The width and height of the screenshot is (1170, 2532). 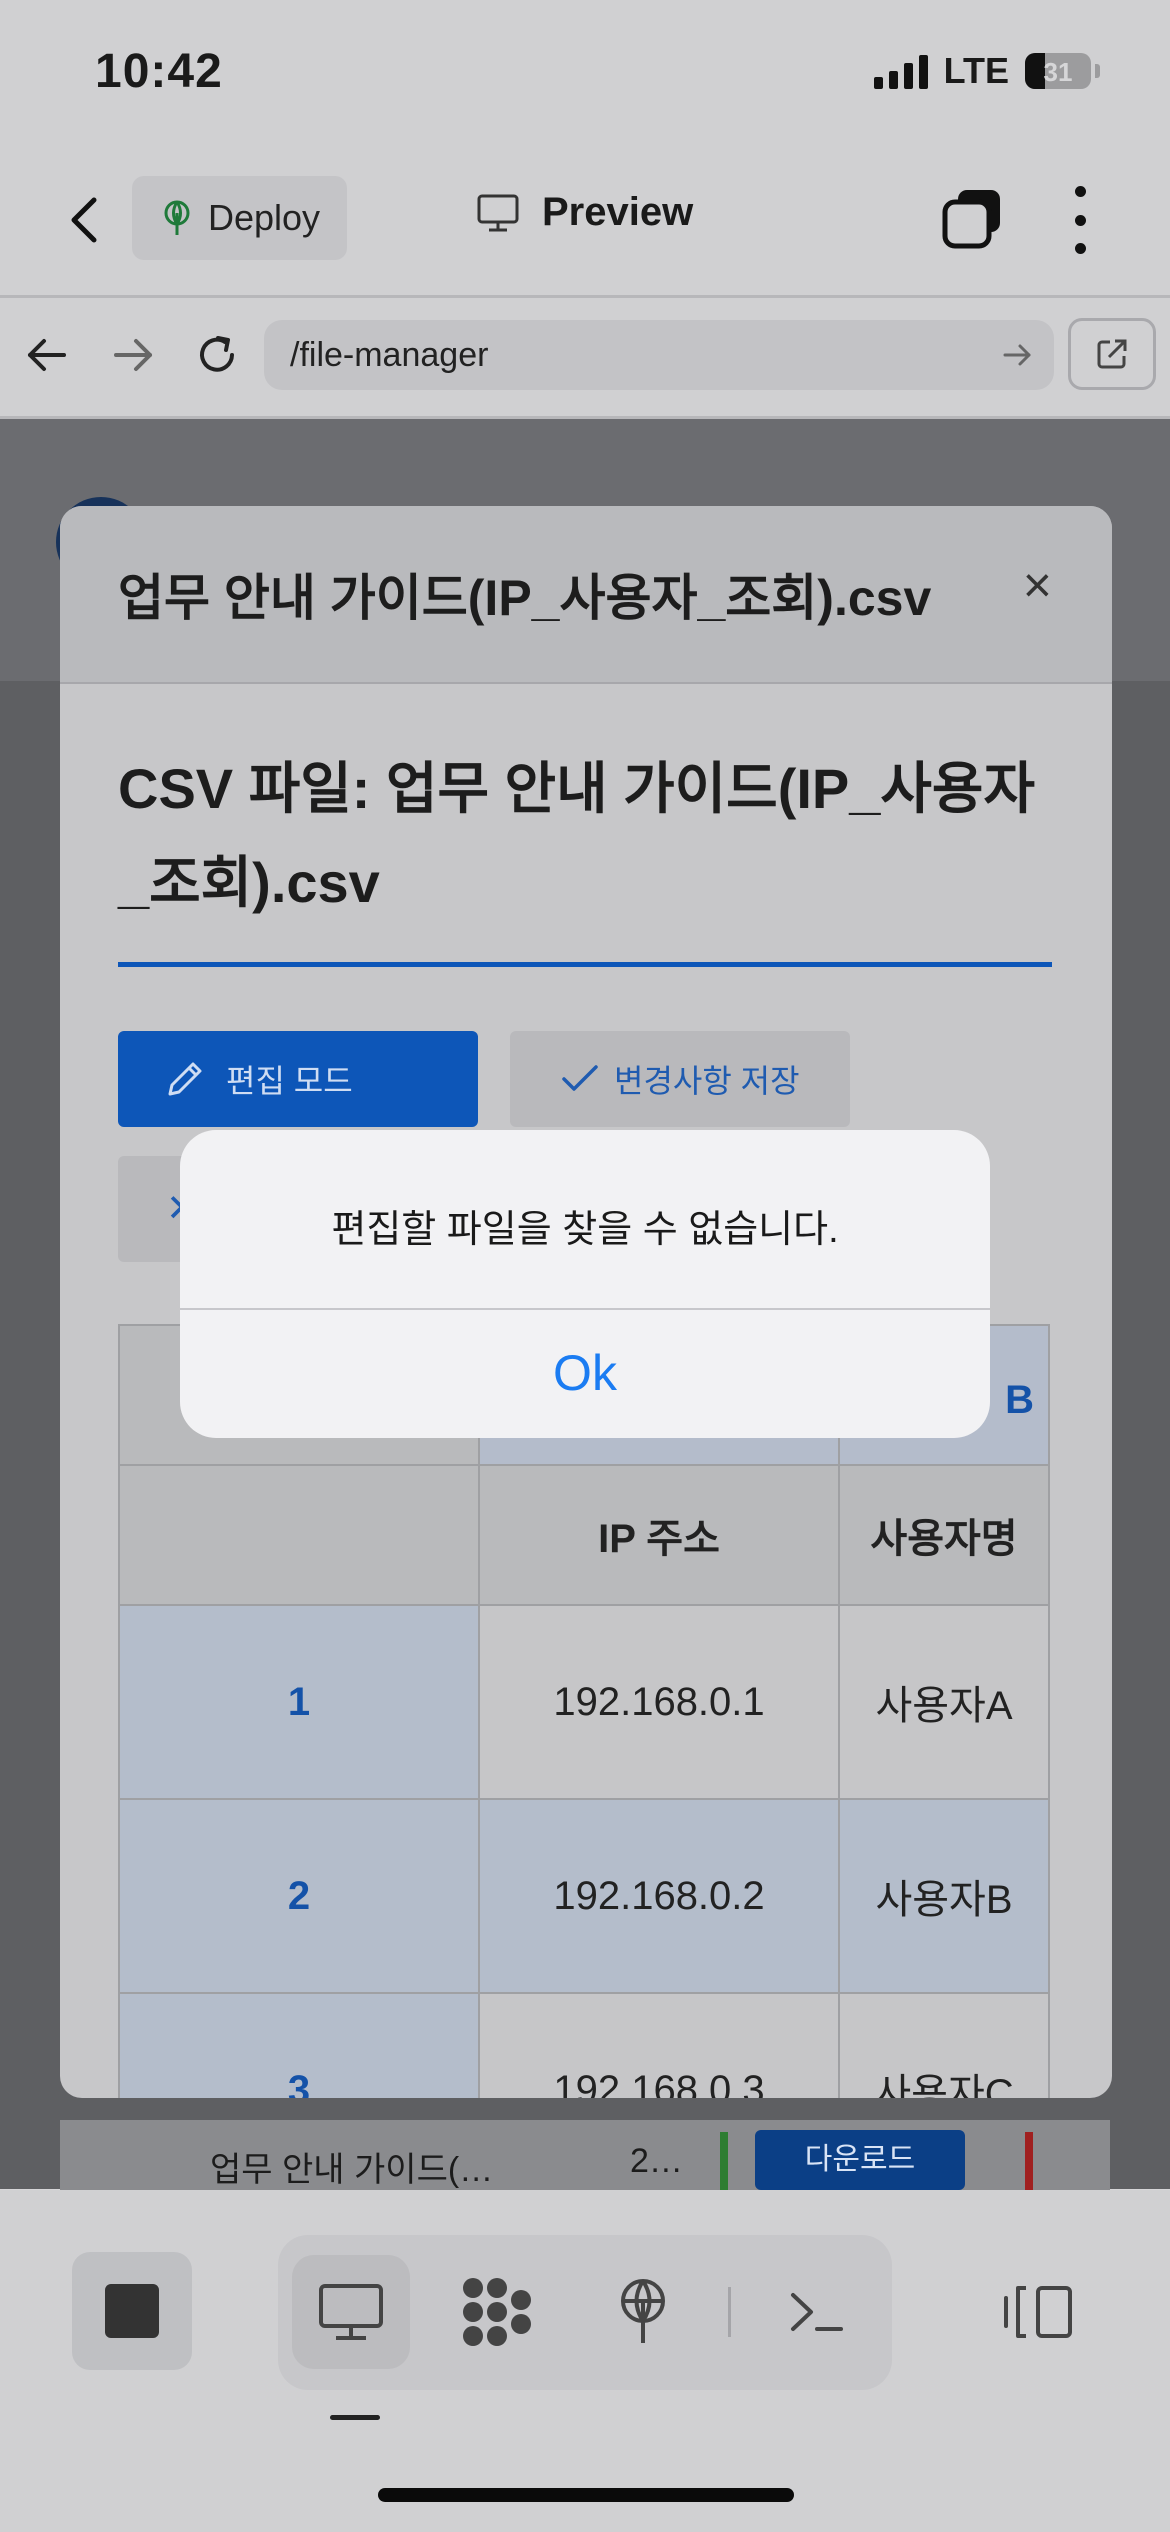 What do you see at coordinates (659, 1702) in the screenshot?
I see `table-cell: 192.168.0.1` at bounding box center [659, 1702].